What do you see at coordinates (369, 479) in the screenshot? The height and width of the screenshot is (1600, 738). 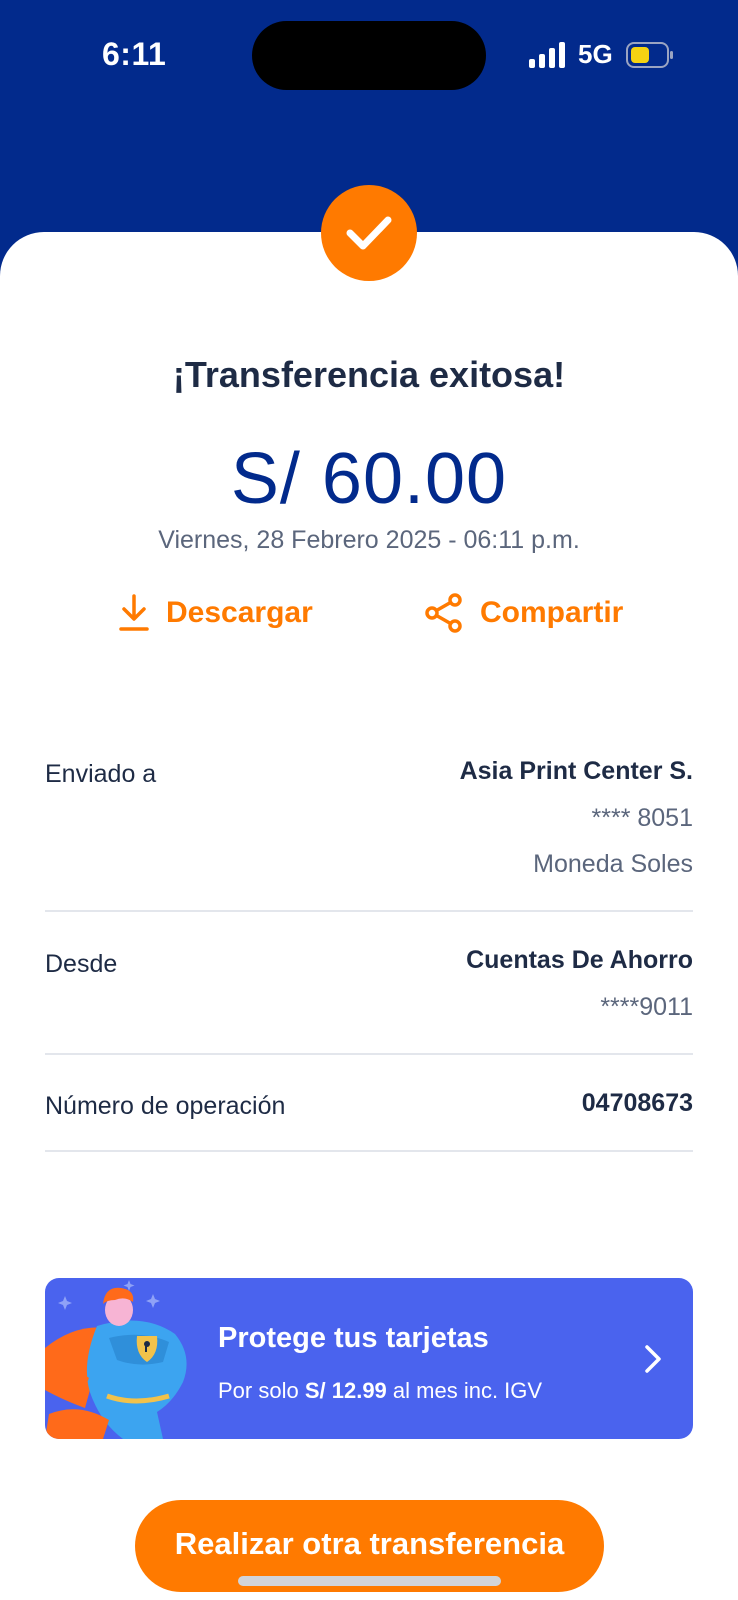 I see `transfer-amount: S/ 60.00` at bounding box center [369, 479].